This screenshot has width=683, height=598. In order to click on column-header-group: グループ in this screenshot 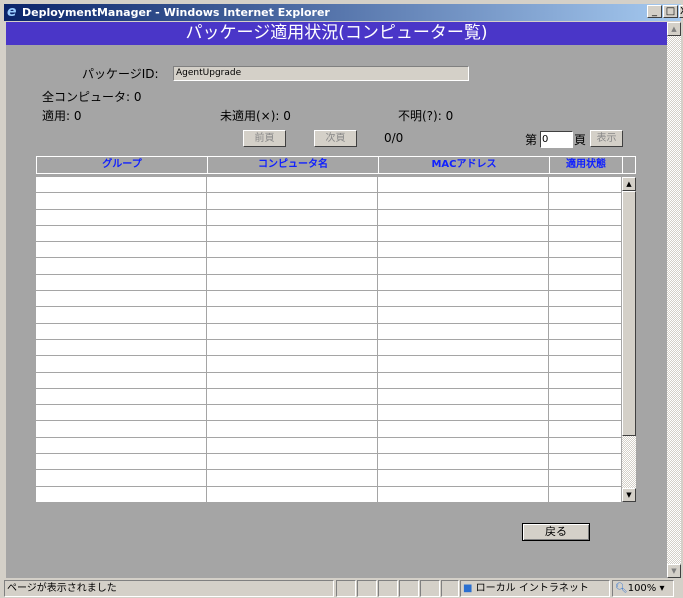, I will do `click(122, 165)`.